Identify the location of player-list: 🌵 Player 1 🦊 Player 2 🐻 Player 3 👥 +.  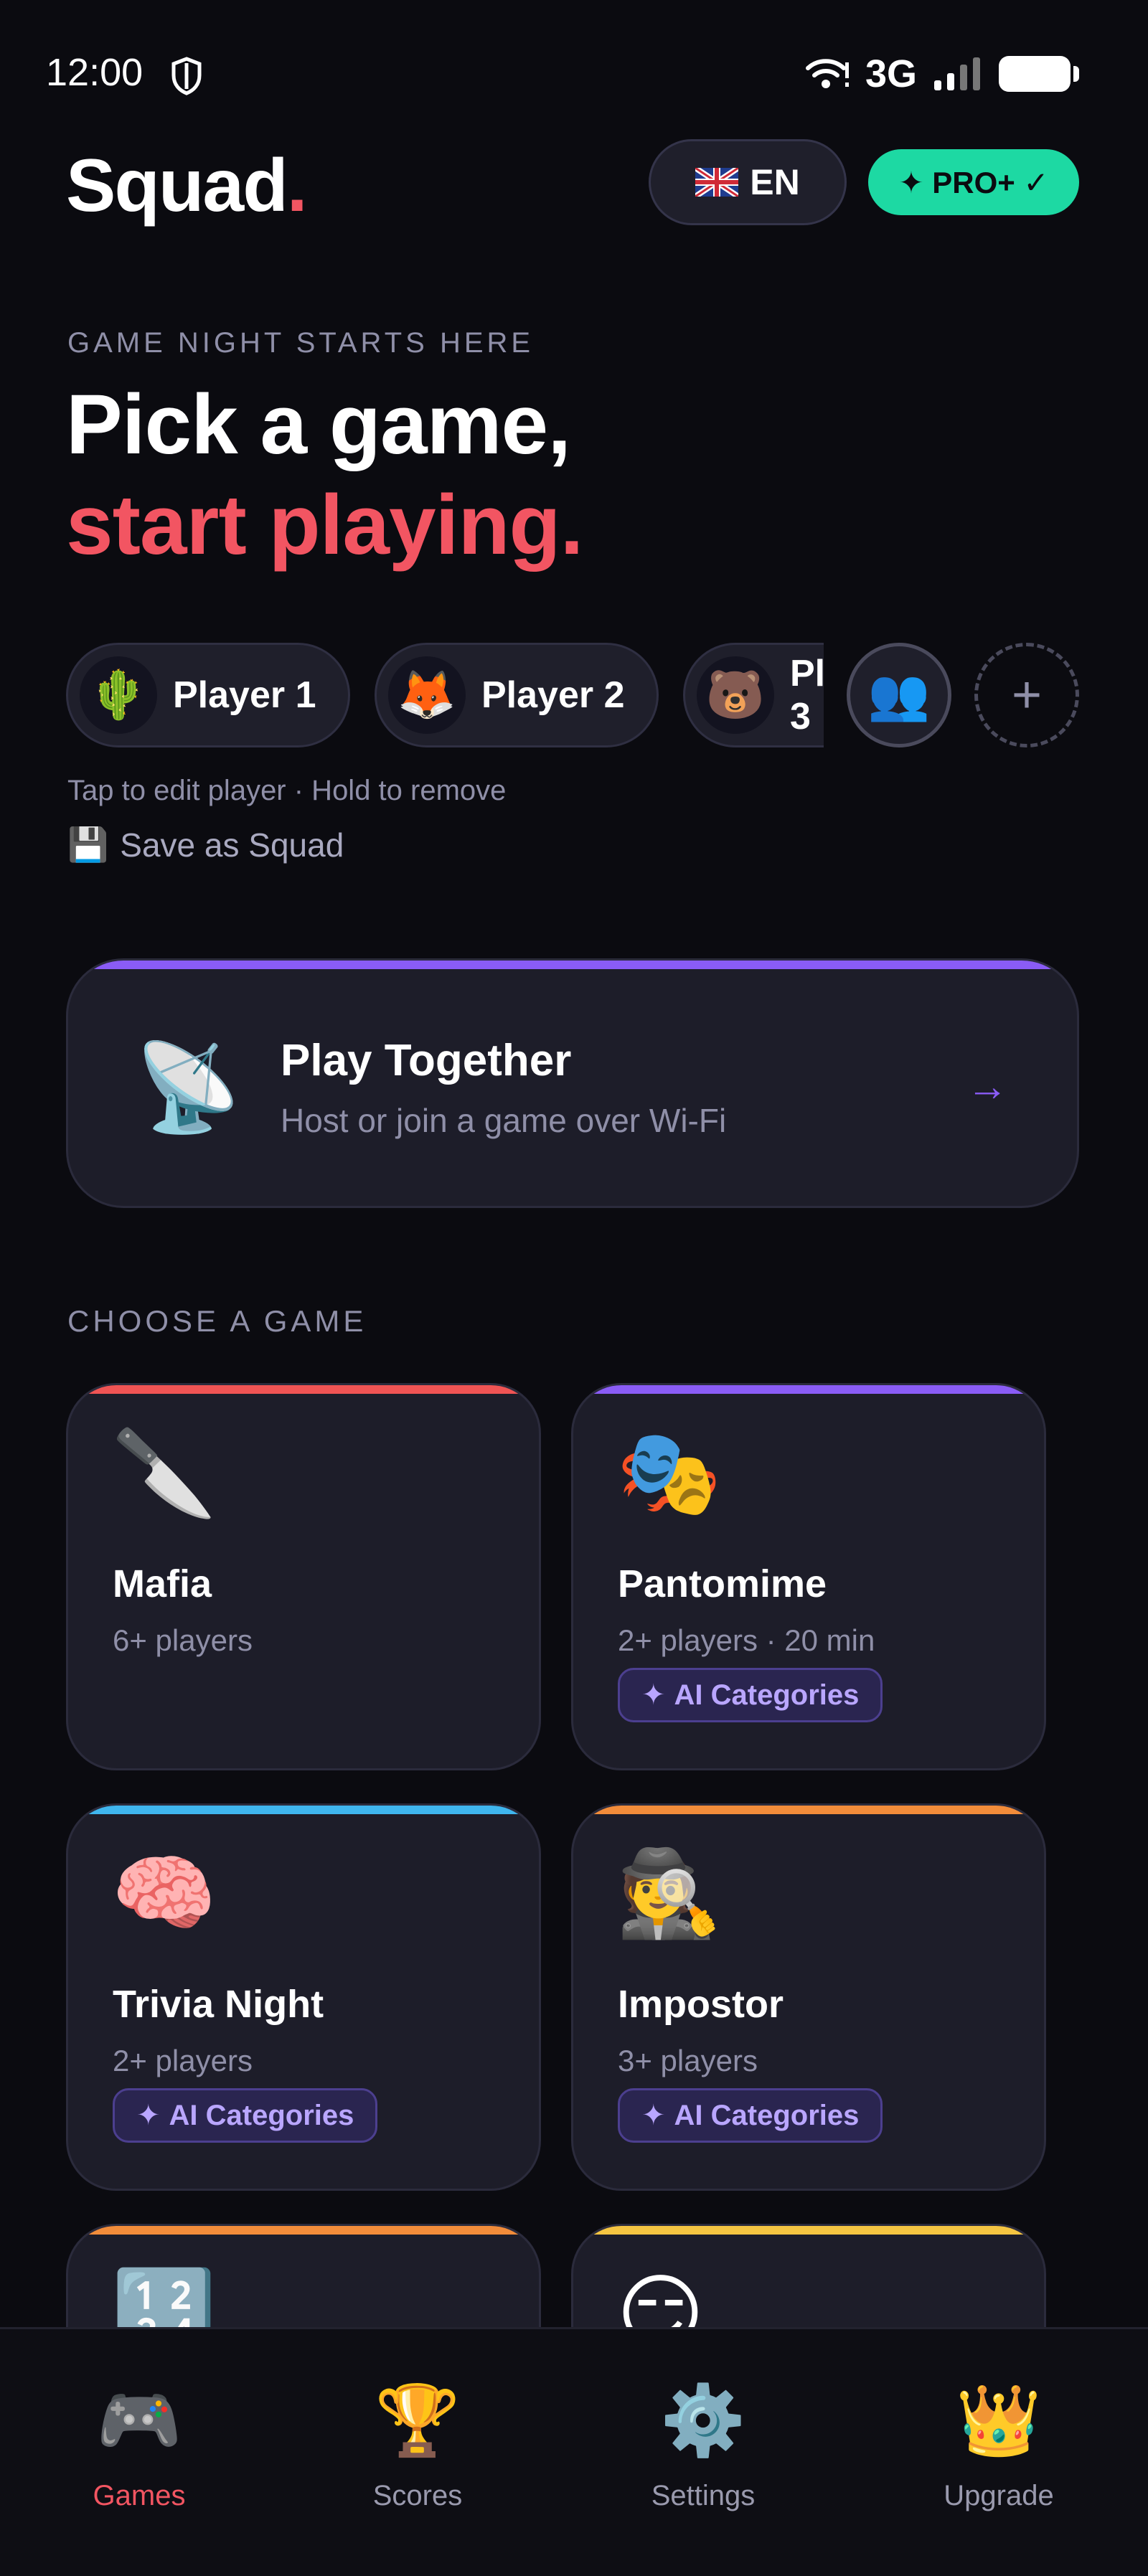
(575, 696).